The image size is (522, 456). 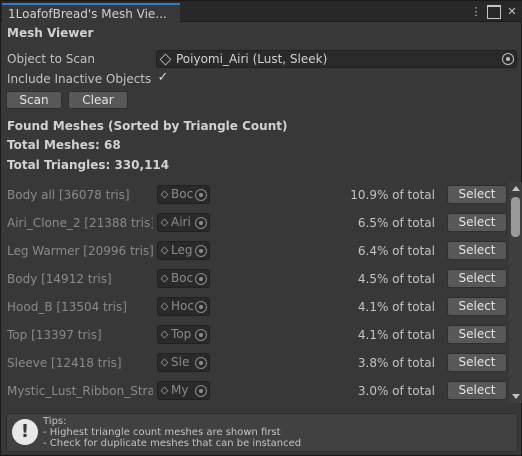 What do you see at coordinates (396, 363) in the screenshot?
I see `mesh-percent: 3.8% of total` at bounding box center [396, 363].